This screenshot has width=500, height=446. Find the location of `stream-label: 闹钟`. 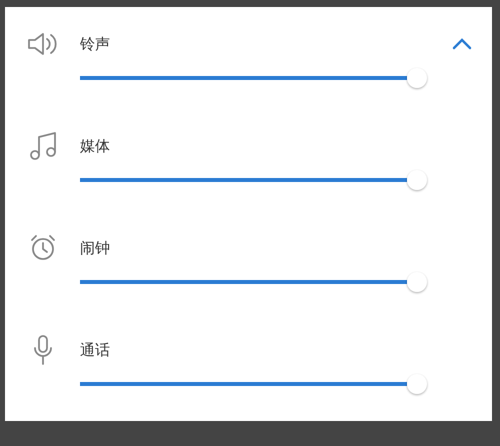

stream-label: 闹钟 is located at coordinates (95, 248).